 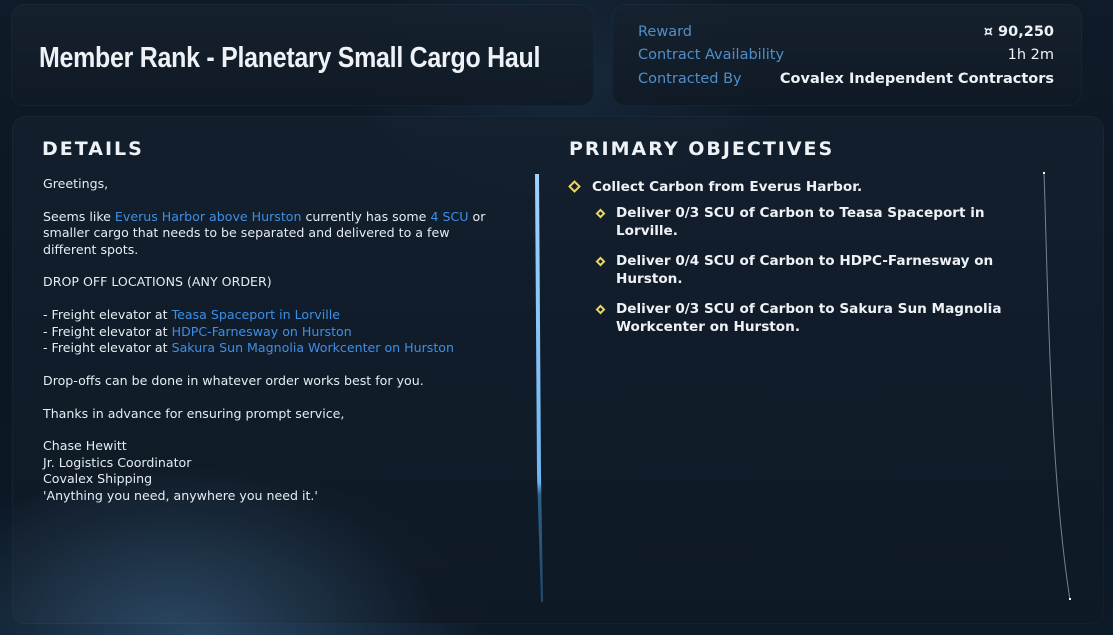 What do you see at coordinates (76, 183) in the screenshot?
I see `details-greeting: Greetings,` at bounding box center [76, 183].